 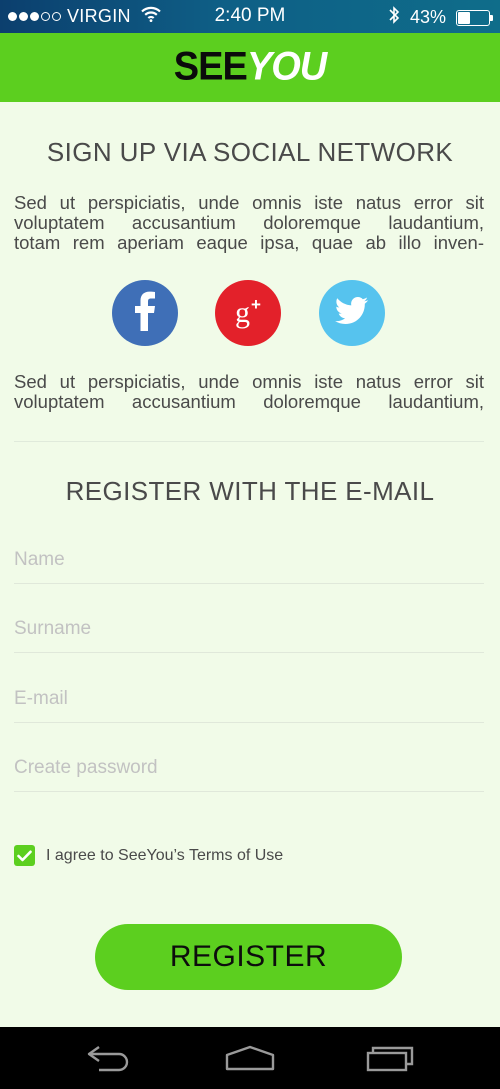 I want to click on email-field-container, so click(x=249, y=701).